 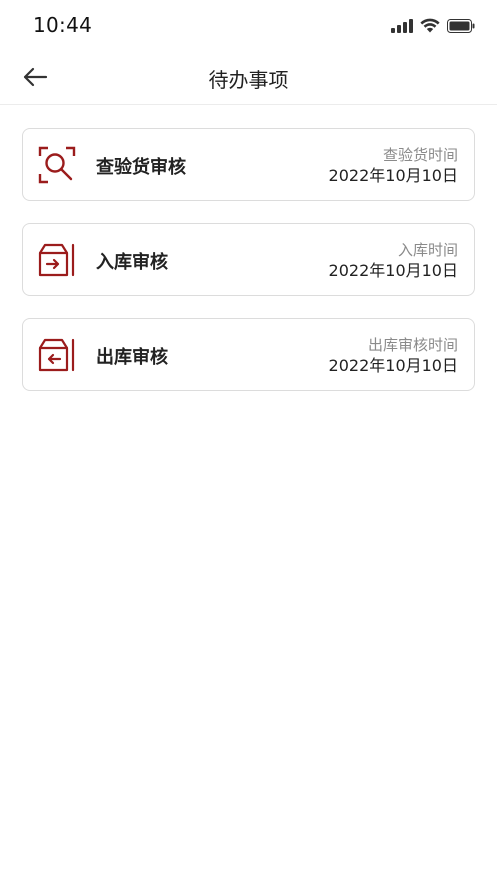 What do you see at coordinates (461, 27) in the screenshot?
I see `battery-icon` at bounding box center [461, 27].